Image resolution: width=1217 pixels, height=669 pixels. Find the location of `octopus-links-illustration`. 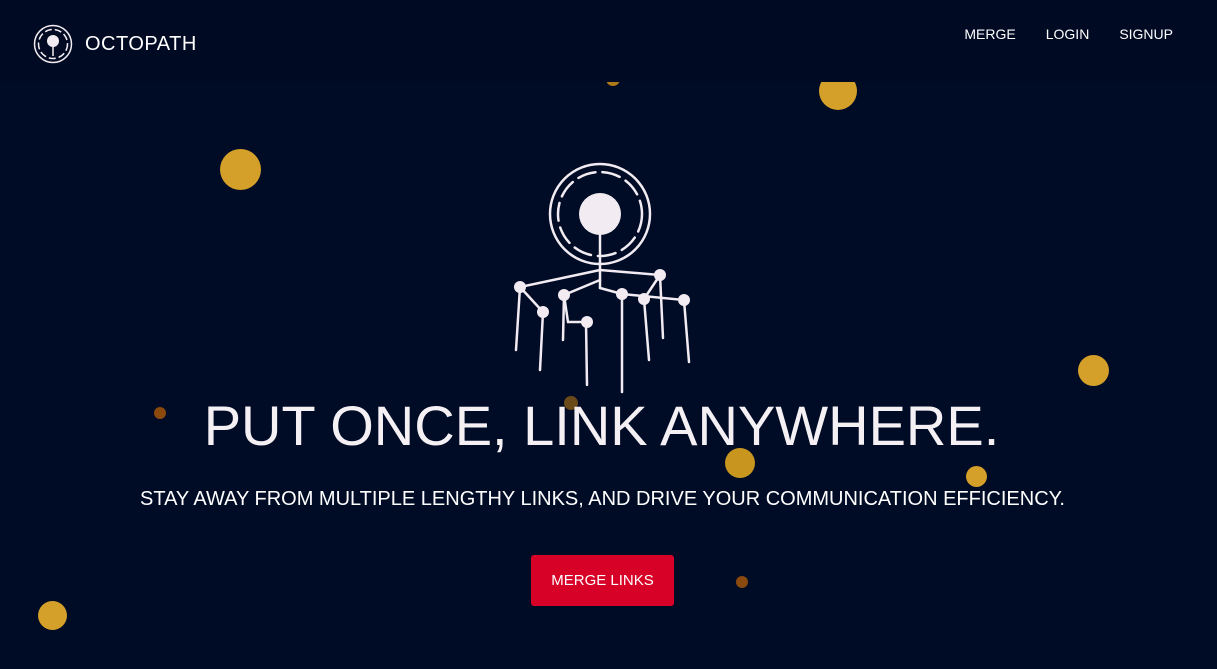

octopus-links-illustration is located at coordinates (602, 278).